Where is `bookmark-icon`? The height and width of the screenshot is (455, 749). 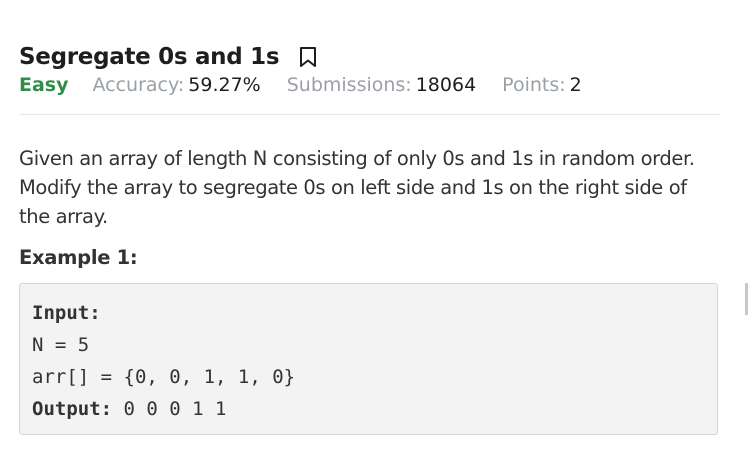 bookmark-icon is located at coordinates (308, 57).